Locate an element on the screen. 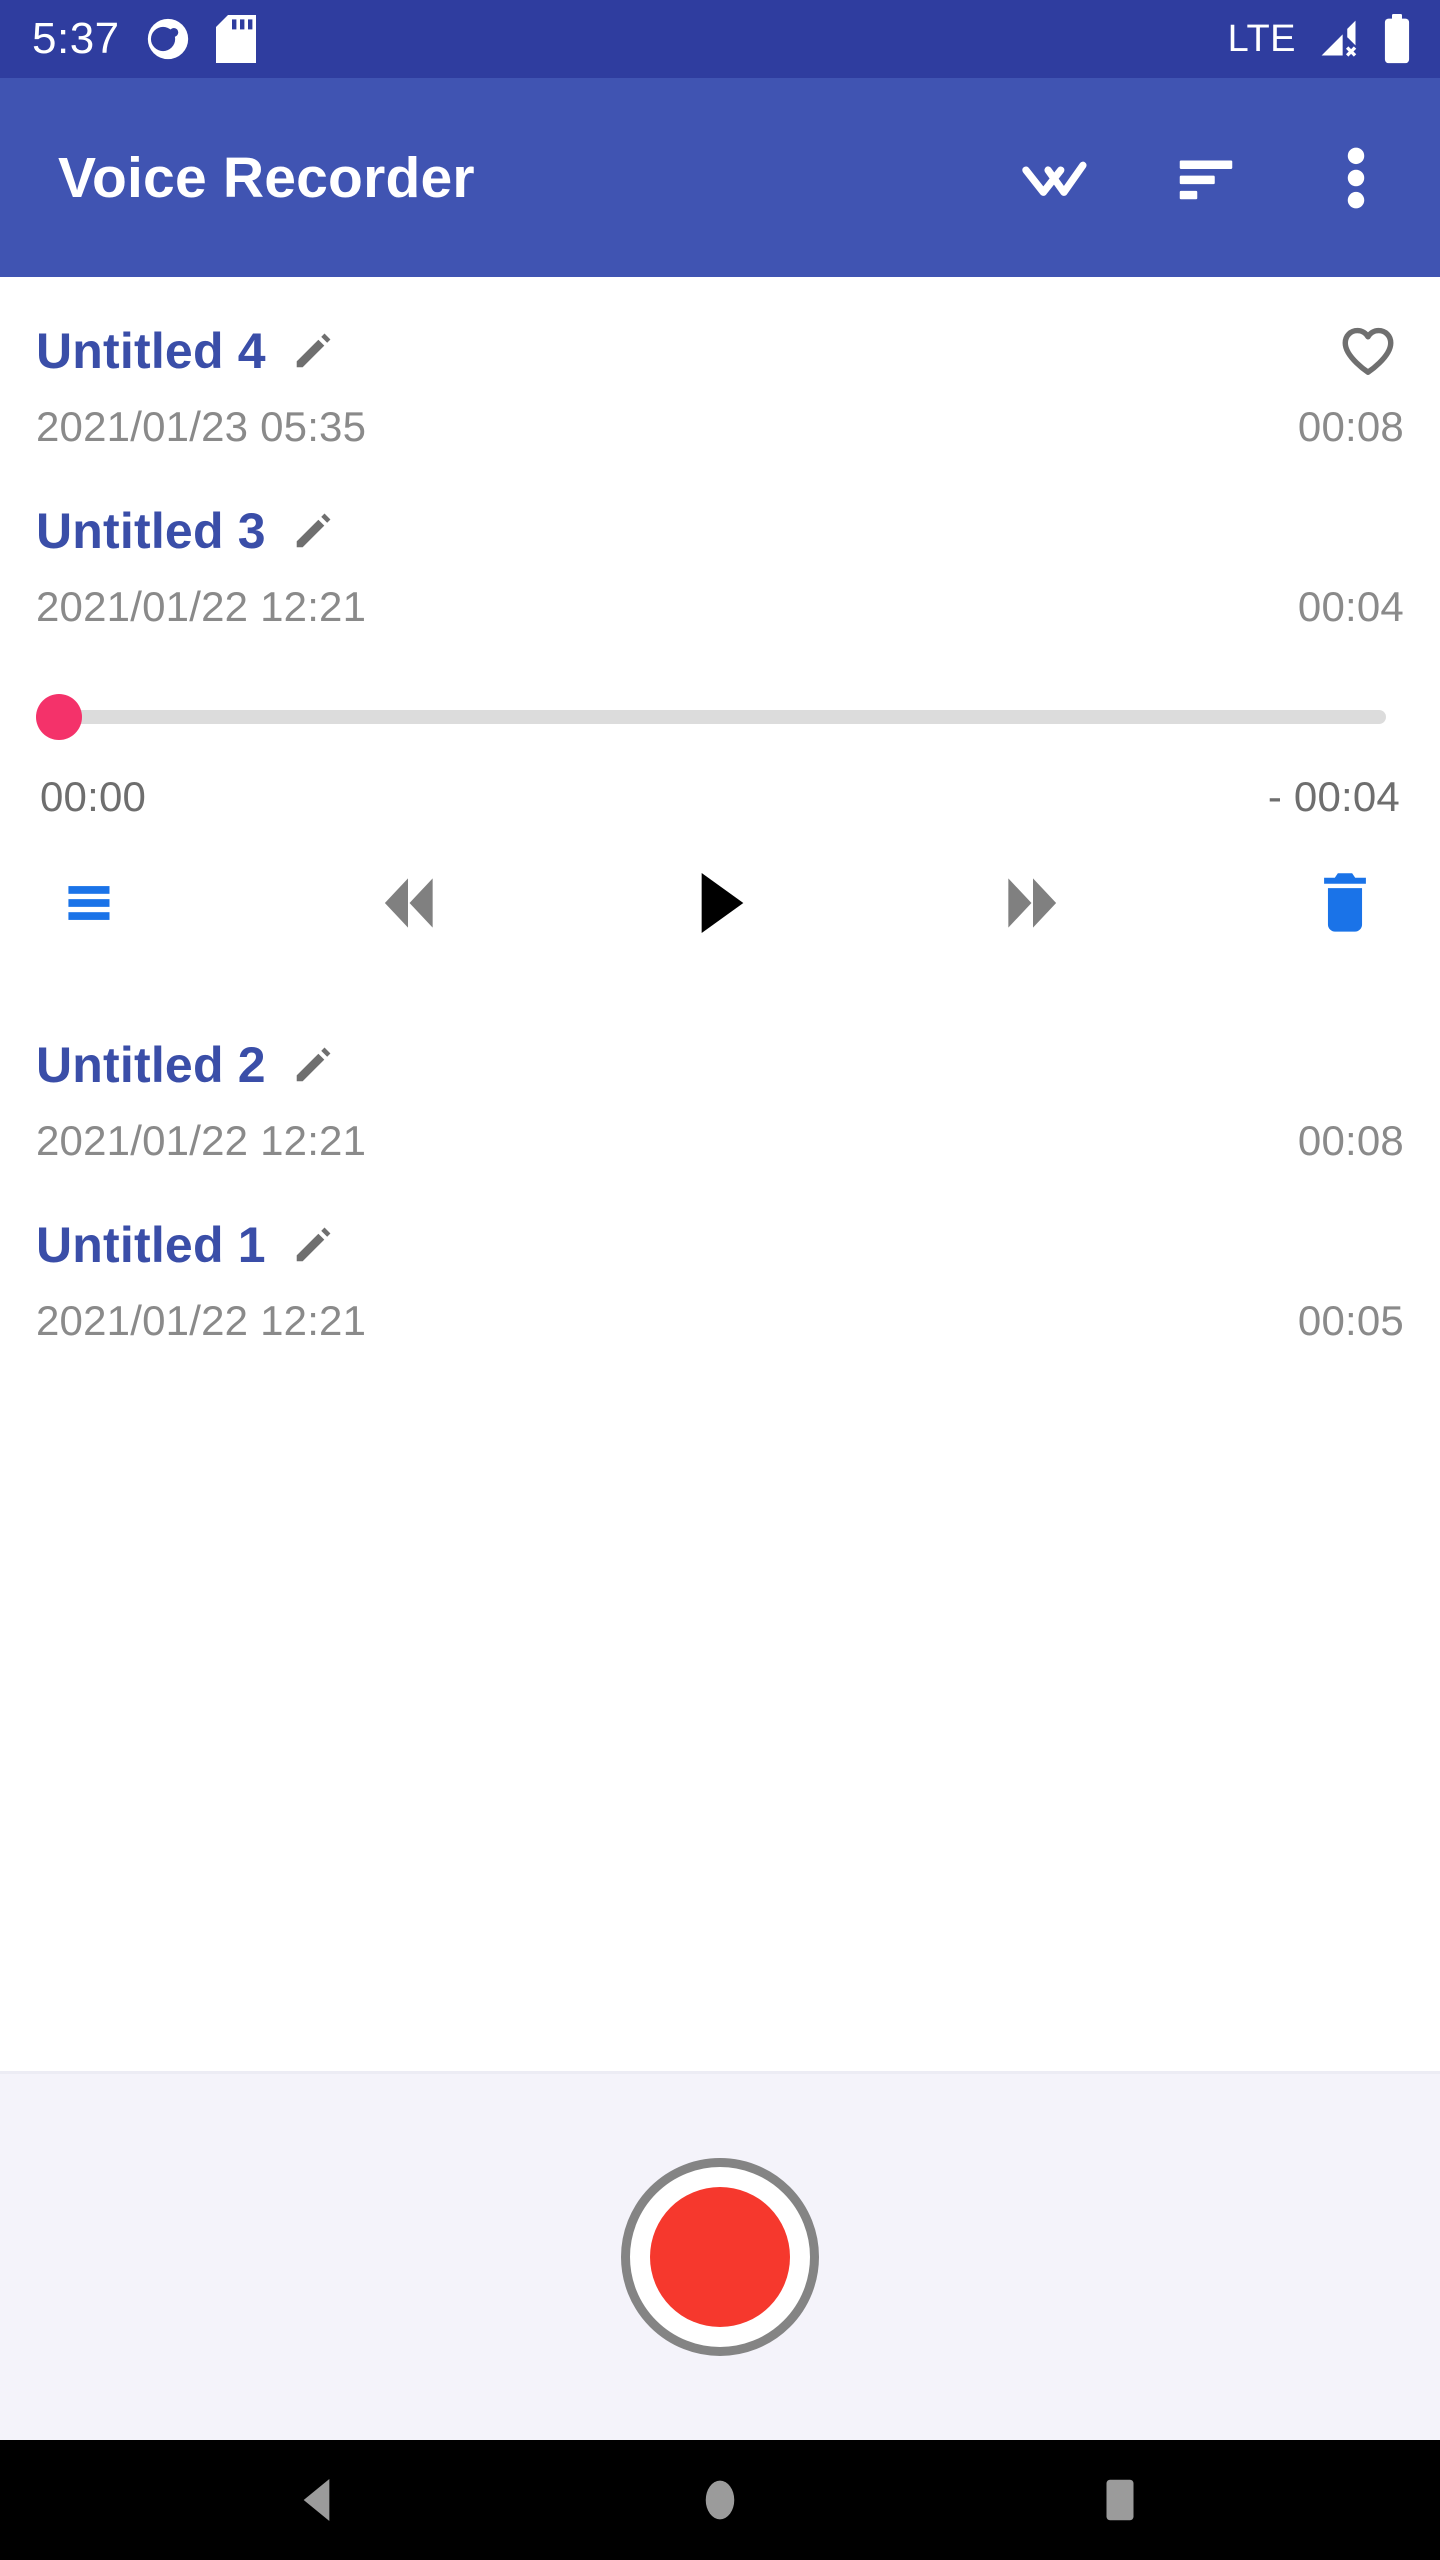 The image size is (1440, 2560). recording-title: Untitled 4 is located at coordinates (151, 351).